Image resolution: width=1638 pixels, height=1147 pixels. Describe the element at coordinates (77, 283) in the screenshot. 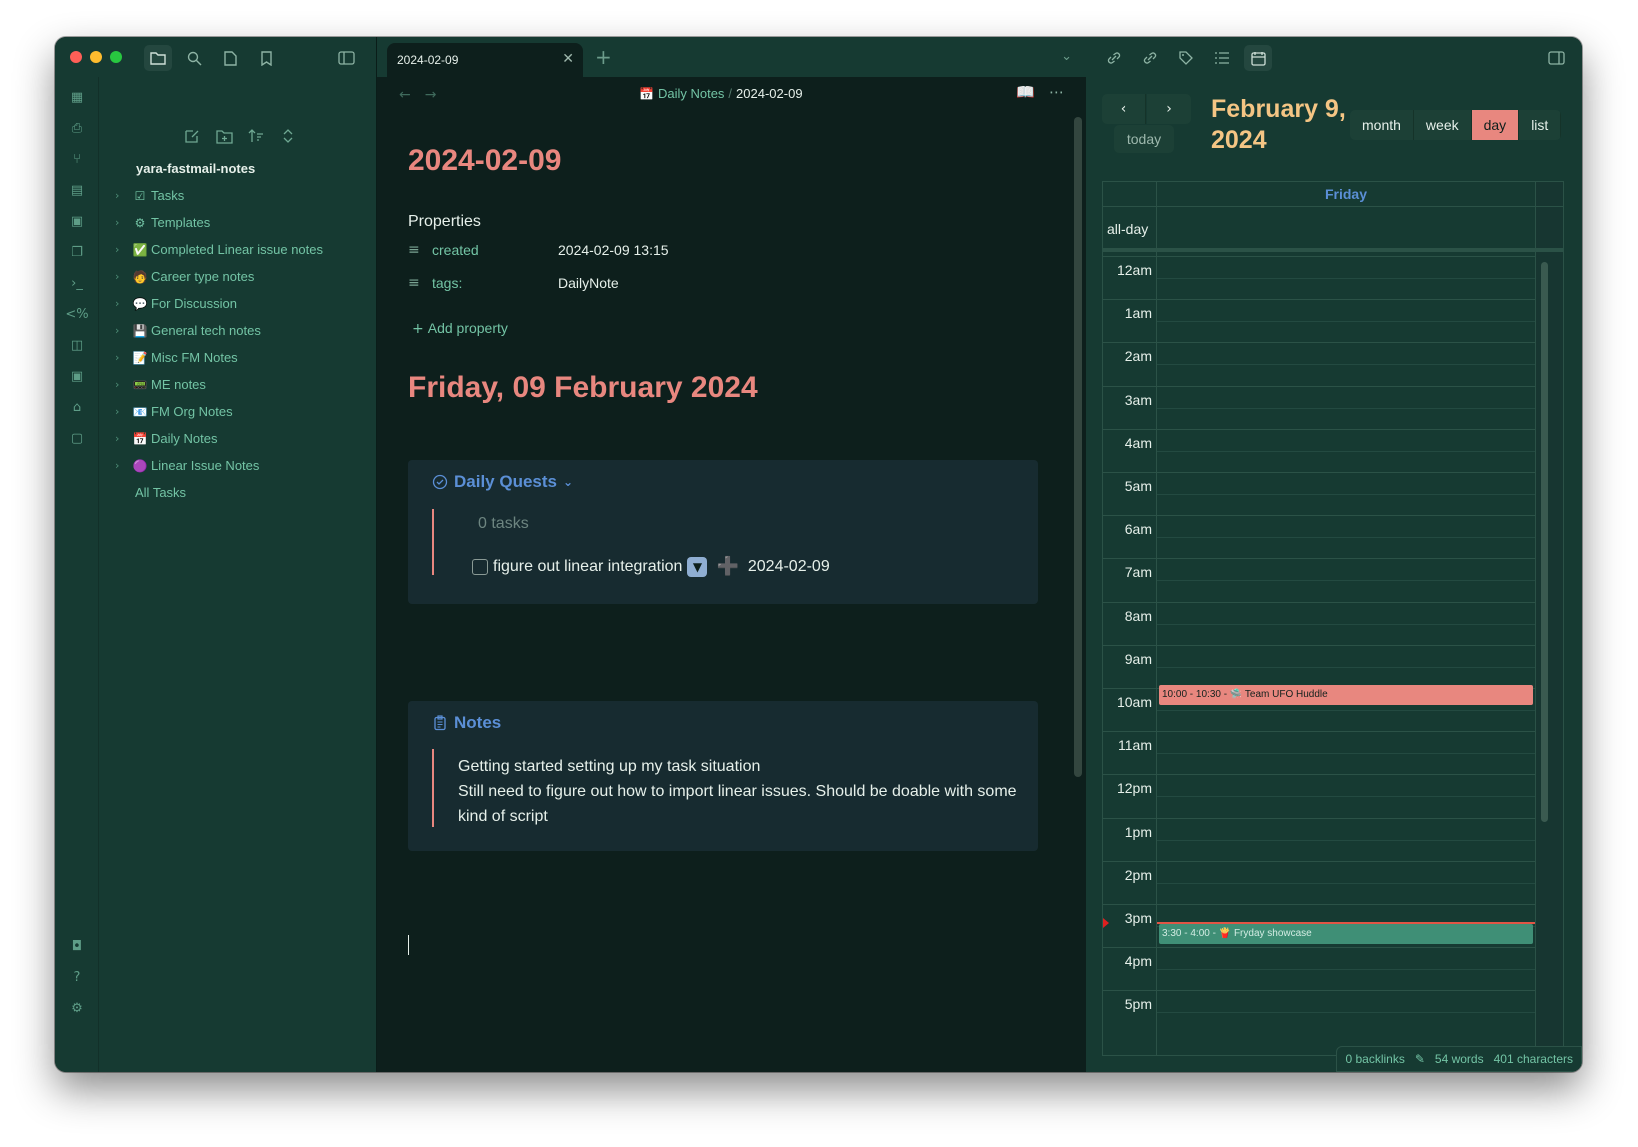

I see `terminal-icon: ›_` at that location.